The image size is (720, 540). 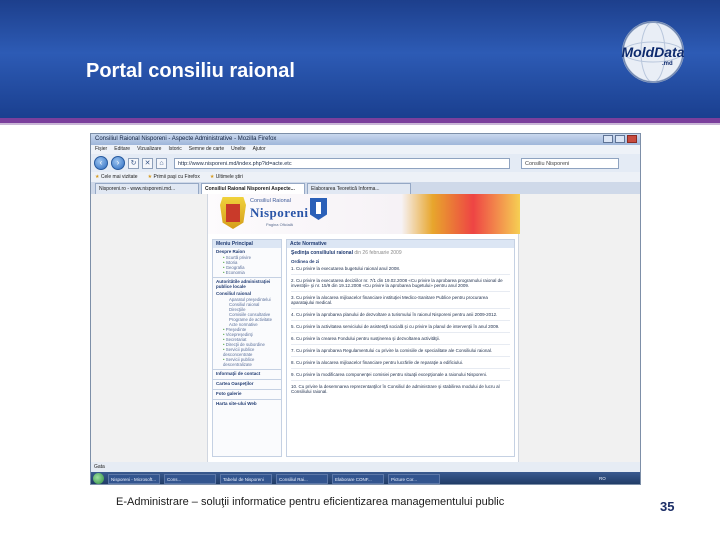 I want to click on reload-icon: ↻, so click(x=133, y=163).